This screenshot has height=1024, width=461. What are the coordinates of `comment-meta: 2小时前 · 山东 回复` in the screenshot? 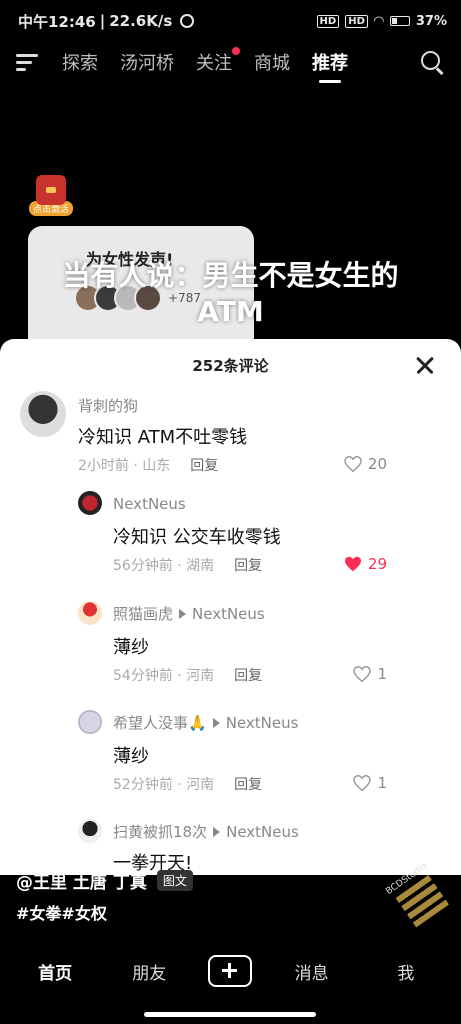 It's located at (148, 465).